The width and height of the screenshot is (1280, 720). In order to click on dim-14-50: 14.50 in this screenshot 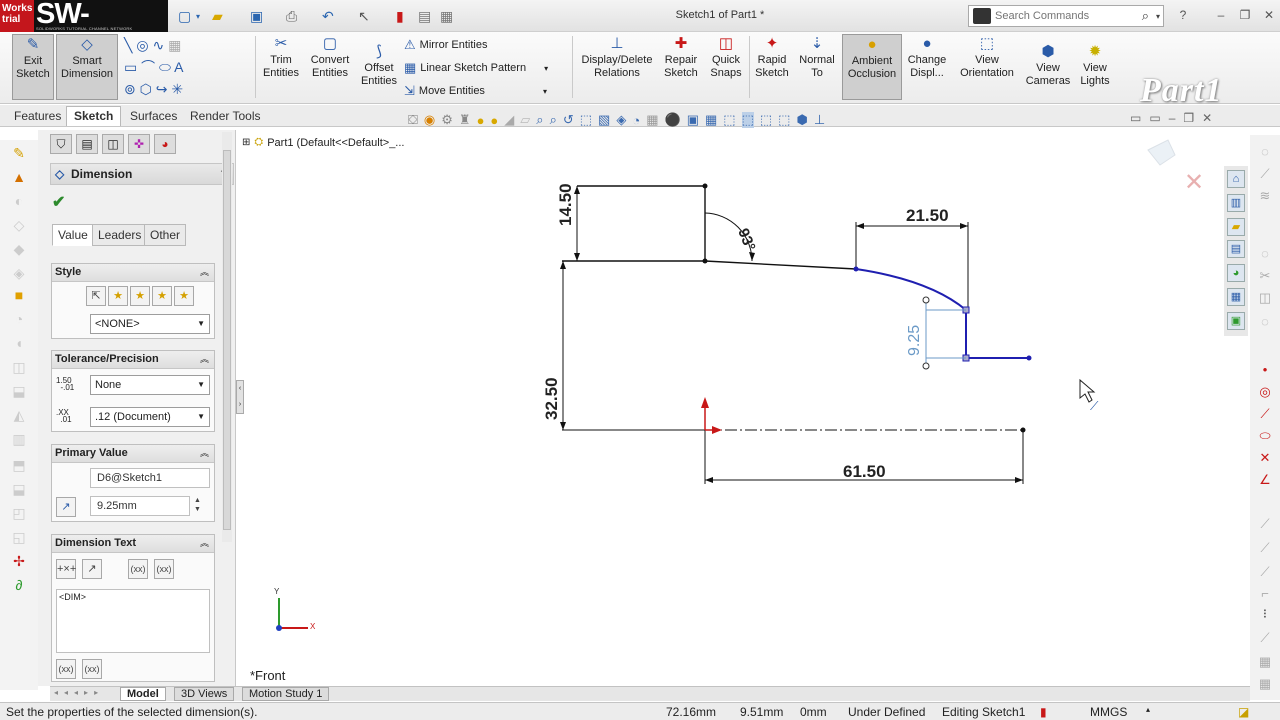, I will do `click(566, 204)`.